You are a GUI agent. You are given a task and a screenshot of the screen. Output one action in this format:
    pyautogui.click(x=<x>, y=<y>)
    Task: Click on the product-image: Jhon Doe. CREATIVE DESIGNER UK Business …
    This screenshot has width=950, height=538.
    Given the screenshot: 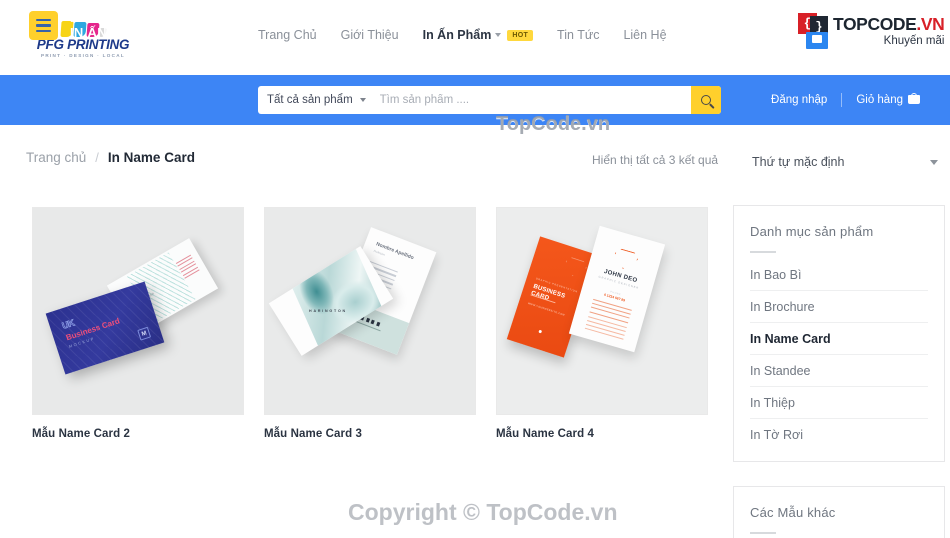 What is the action you would take?
    pyautogui.click(x=138, y=311)
    